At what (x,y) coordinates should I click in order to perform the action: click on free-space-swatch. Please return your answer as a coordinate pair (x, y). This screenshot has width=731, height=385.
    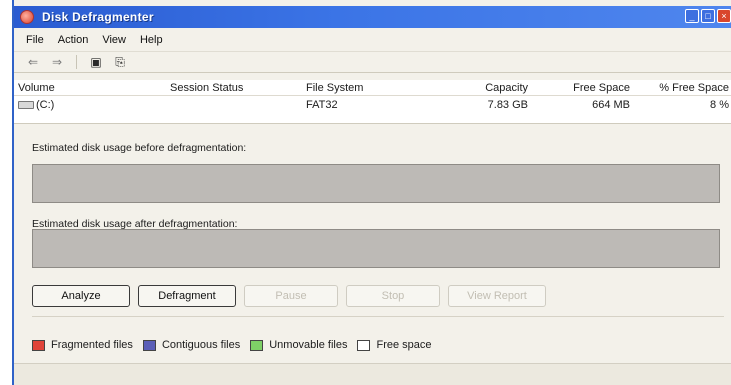
    Looking at the image, I should click on (364, 345).